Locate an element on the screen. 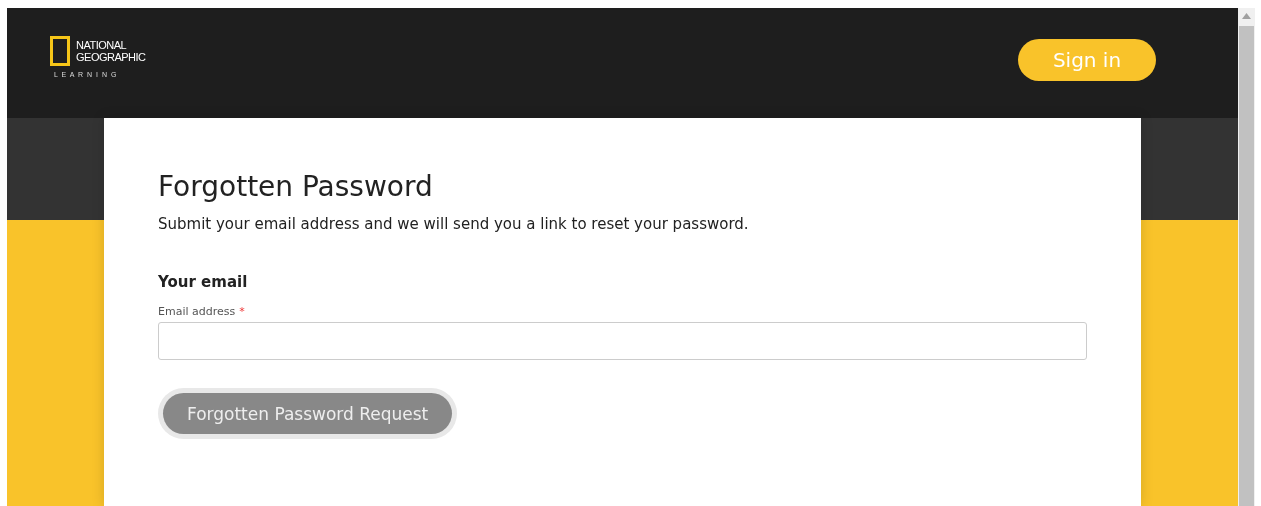  field-label: Email address is located at coordinates (197, 311).